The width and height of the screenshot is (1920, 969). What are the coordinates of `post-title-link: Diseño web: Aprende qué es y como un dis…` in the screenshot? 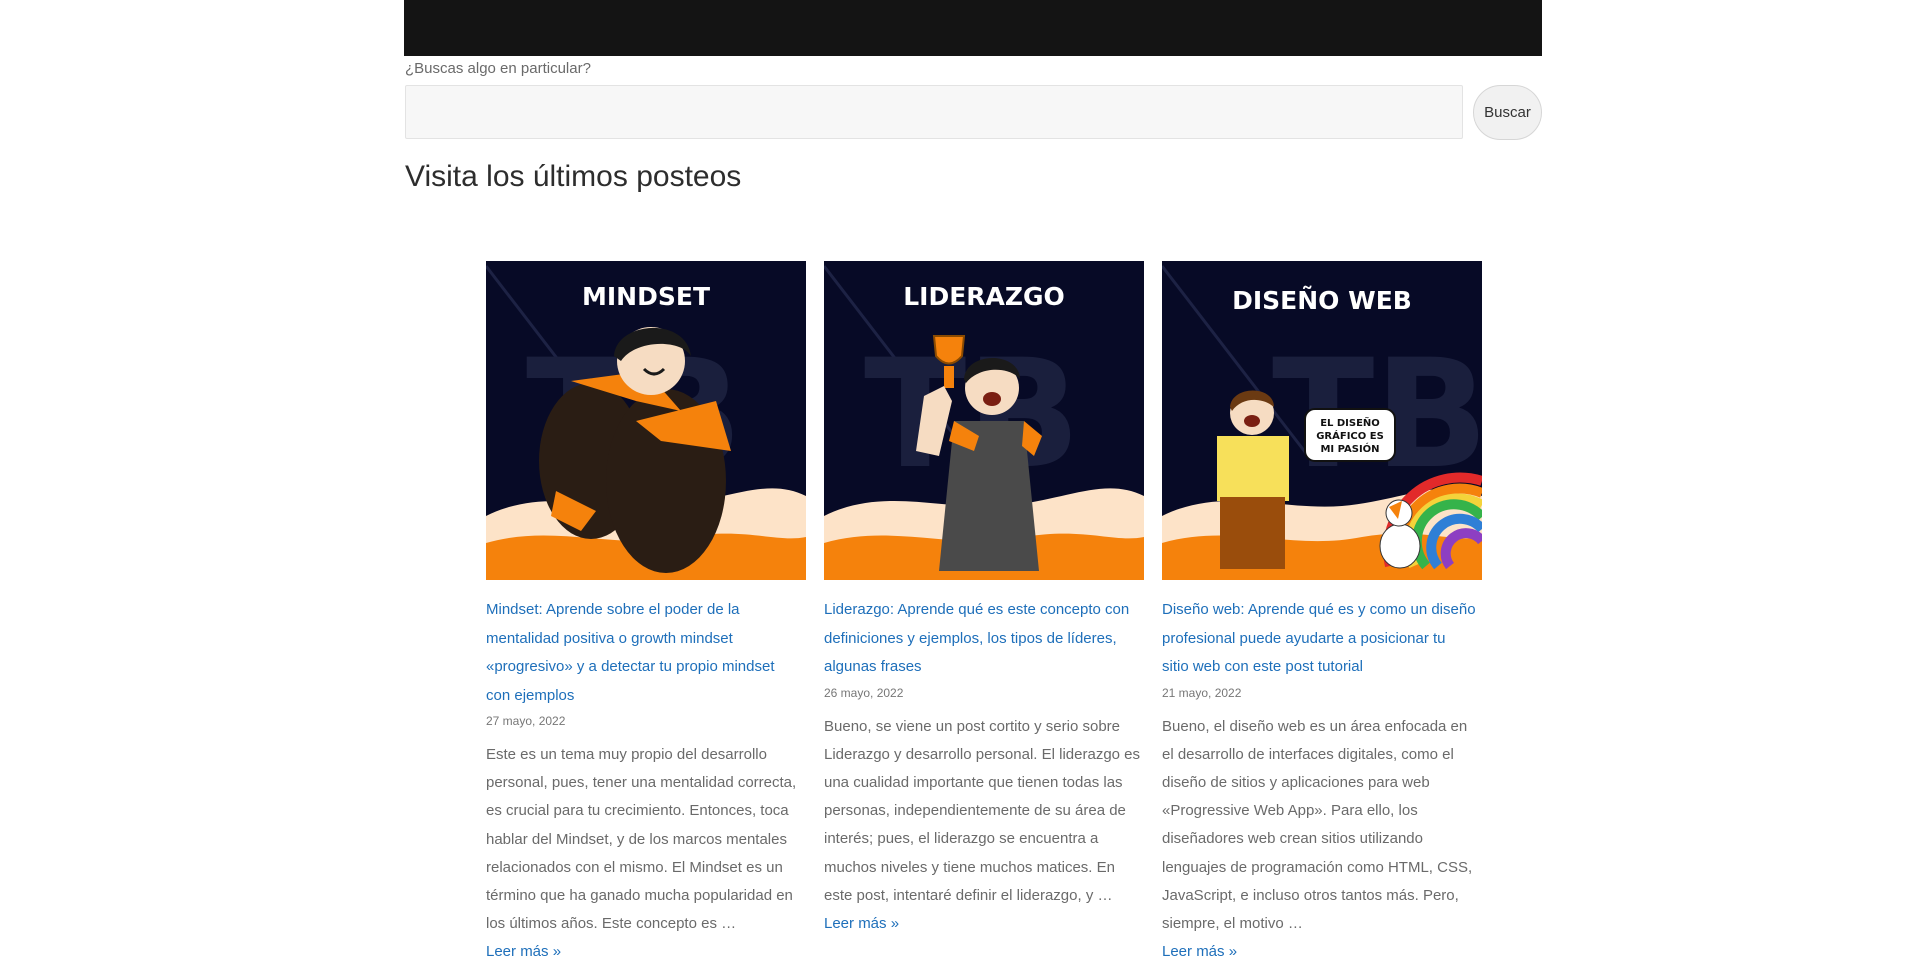 It's located at (1322, 639).